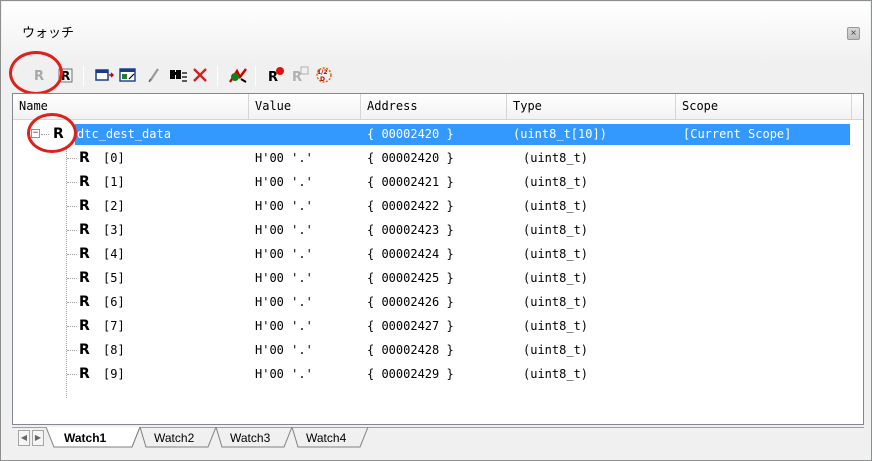  I want to click on row-name: [0], so click(114, 158).